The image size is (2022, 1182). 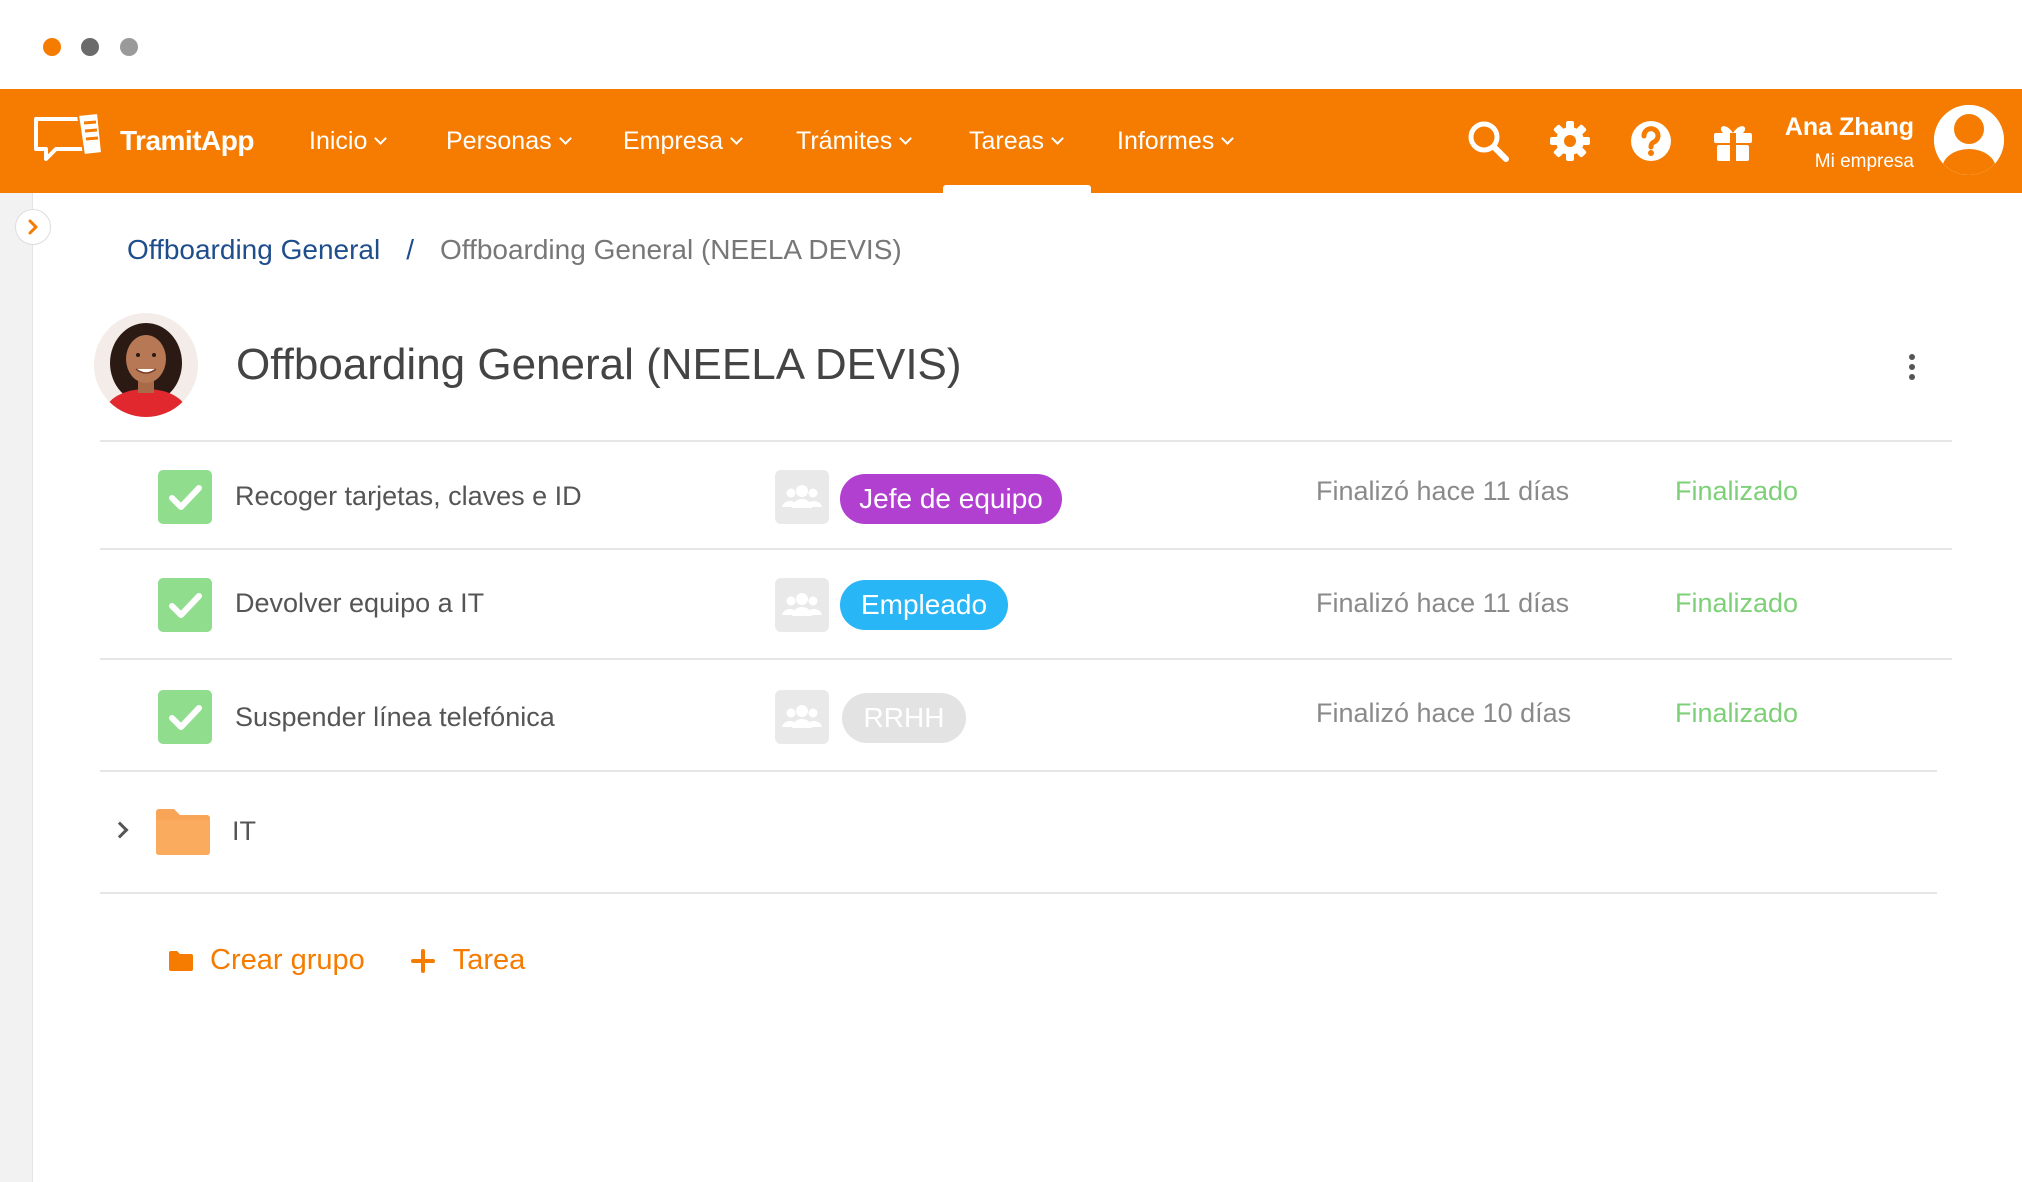 What do you see at coordinates (408, 496) in the screenshot?
I see `task-name: Recoger tarjetas, claves e ID` at bounding box center [408, 496].